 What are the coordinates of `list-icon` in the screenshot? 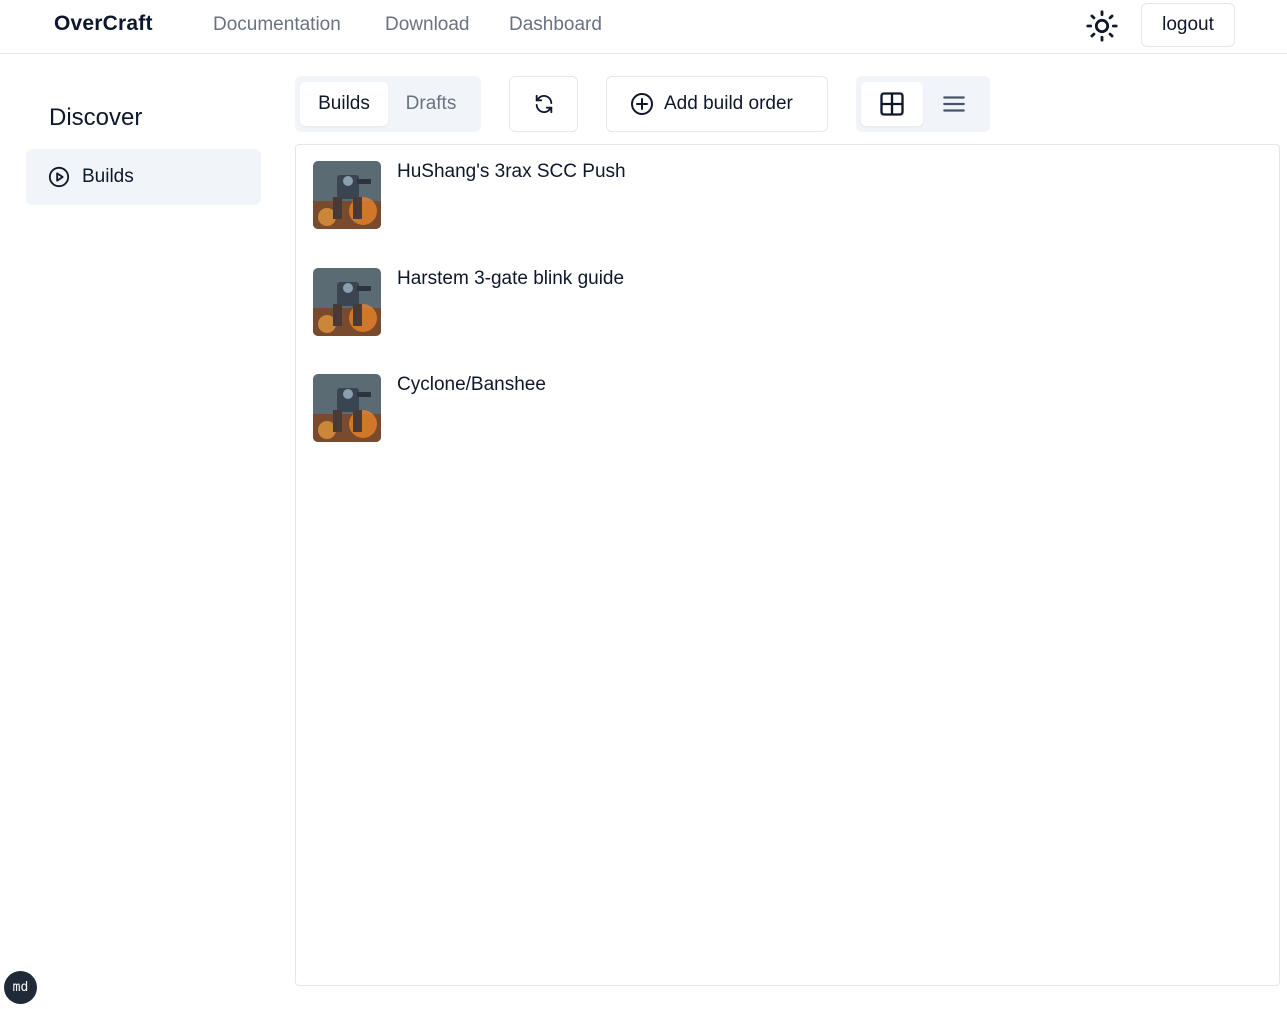 It's located at (954, 104).